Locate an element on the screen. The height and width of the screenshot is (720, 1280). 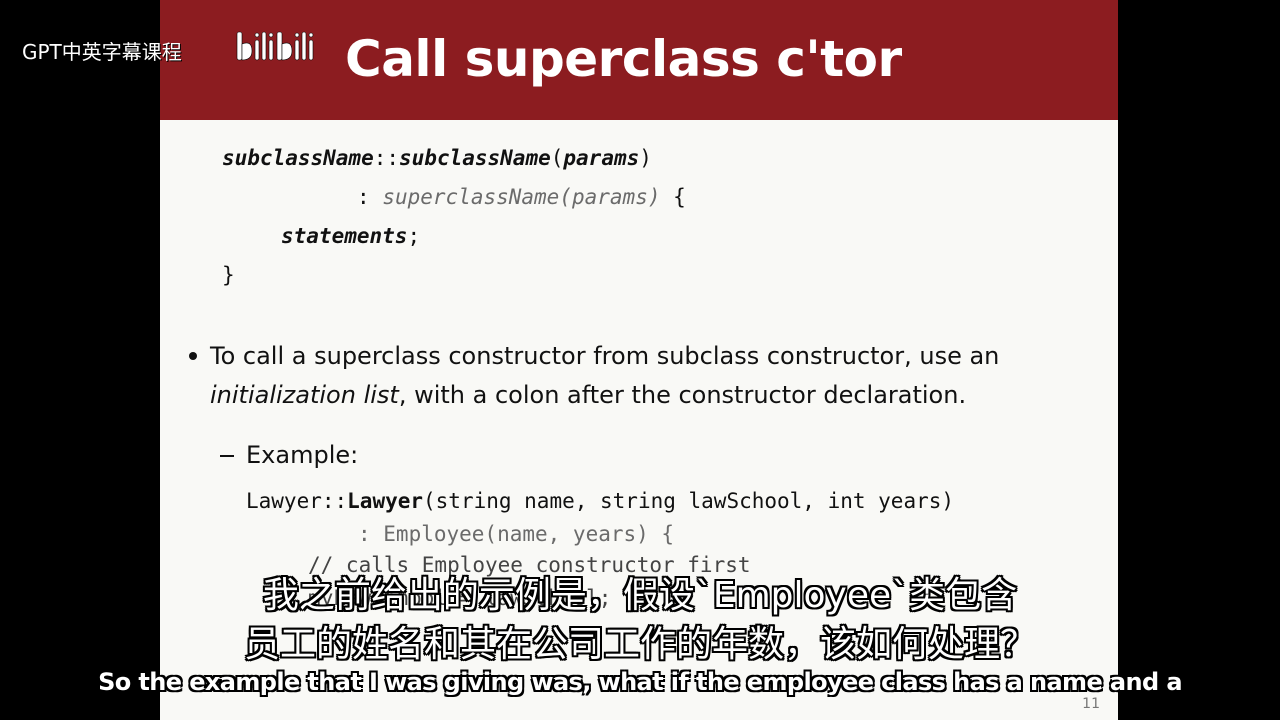
slide-title: Call superclass c'tor is located at coordinates (623, 59).